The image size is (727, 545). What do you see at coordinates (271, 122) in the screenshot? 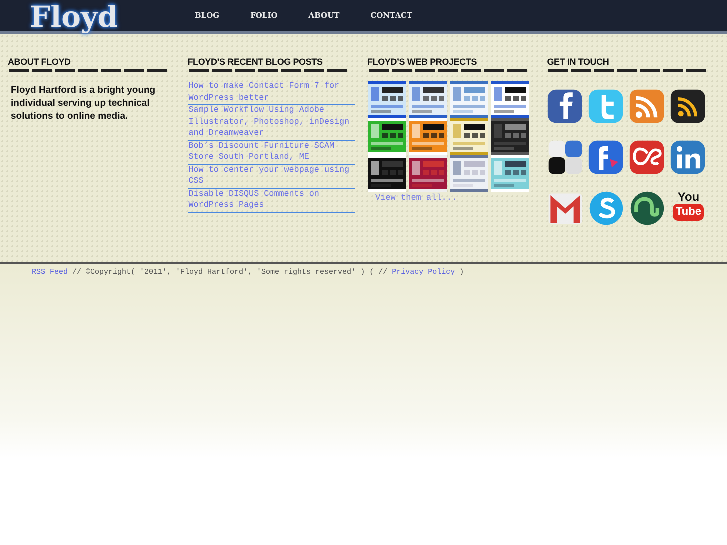
I see `blog-post-link: Sample Workflow Using Adobe Illustrator, Photoshop, inDesign and Dreamweaver` at bounding box center [271, 122].